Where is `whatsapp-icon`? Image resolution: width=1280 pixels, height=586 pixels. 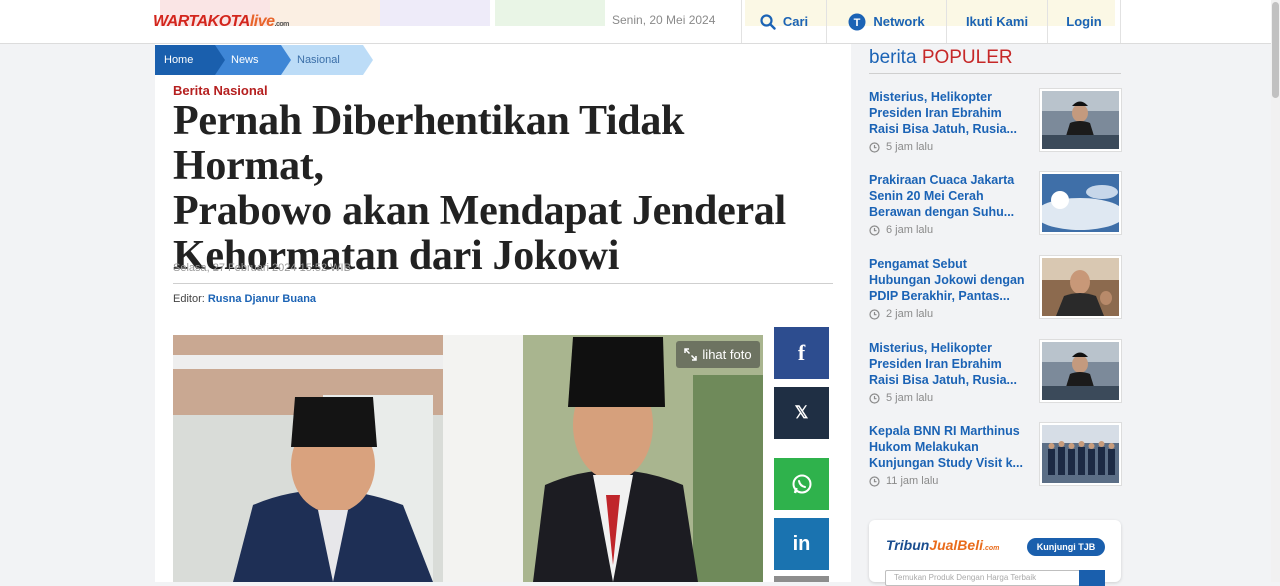 whatsapp-icon is located at coordinates (801, 484).